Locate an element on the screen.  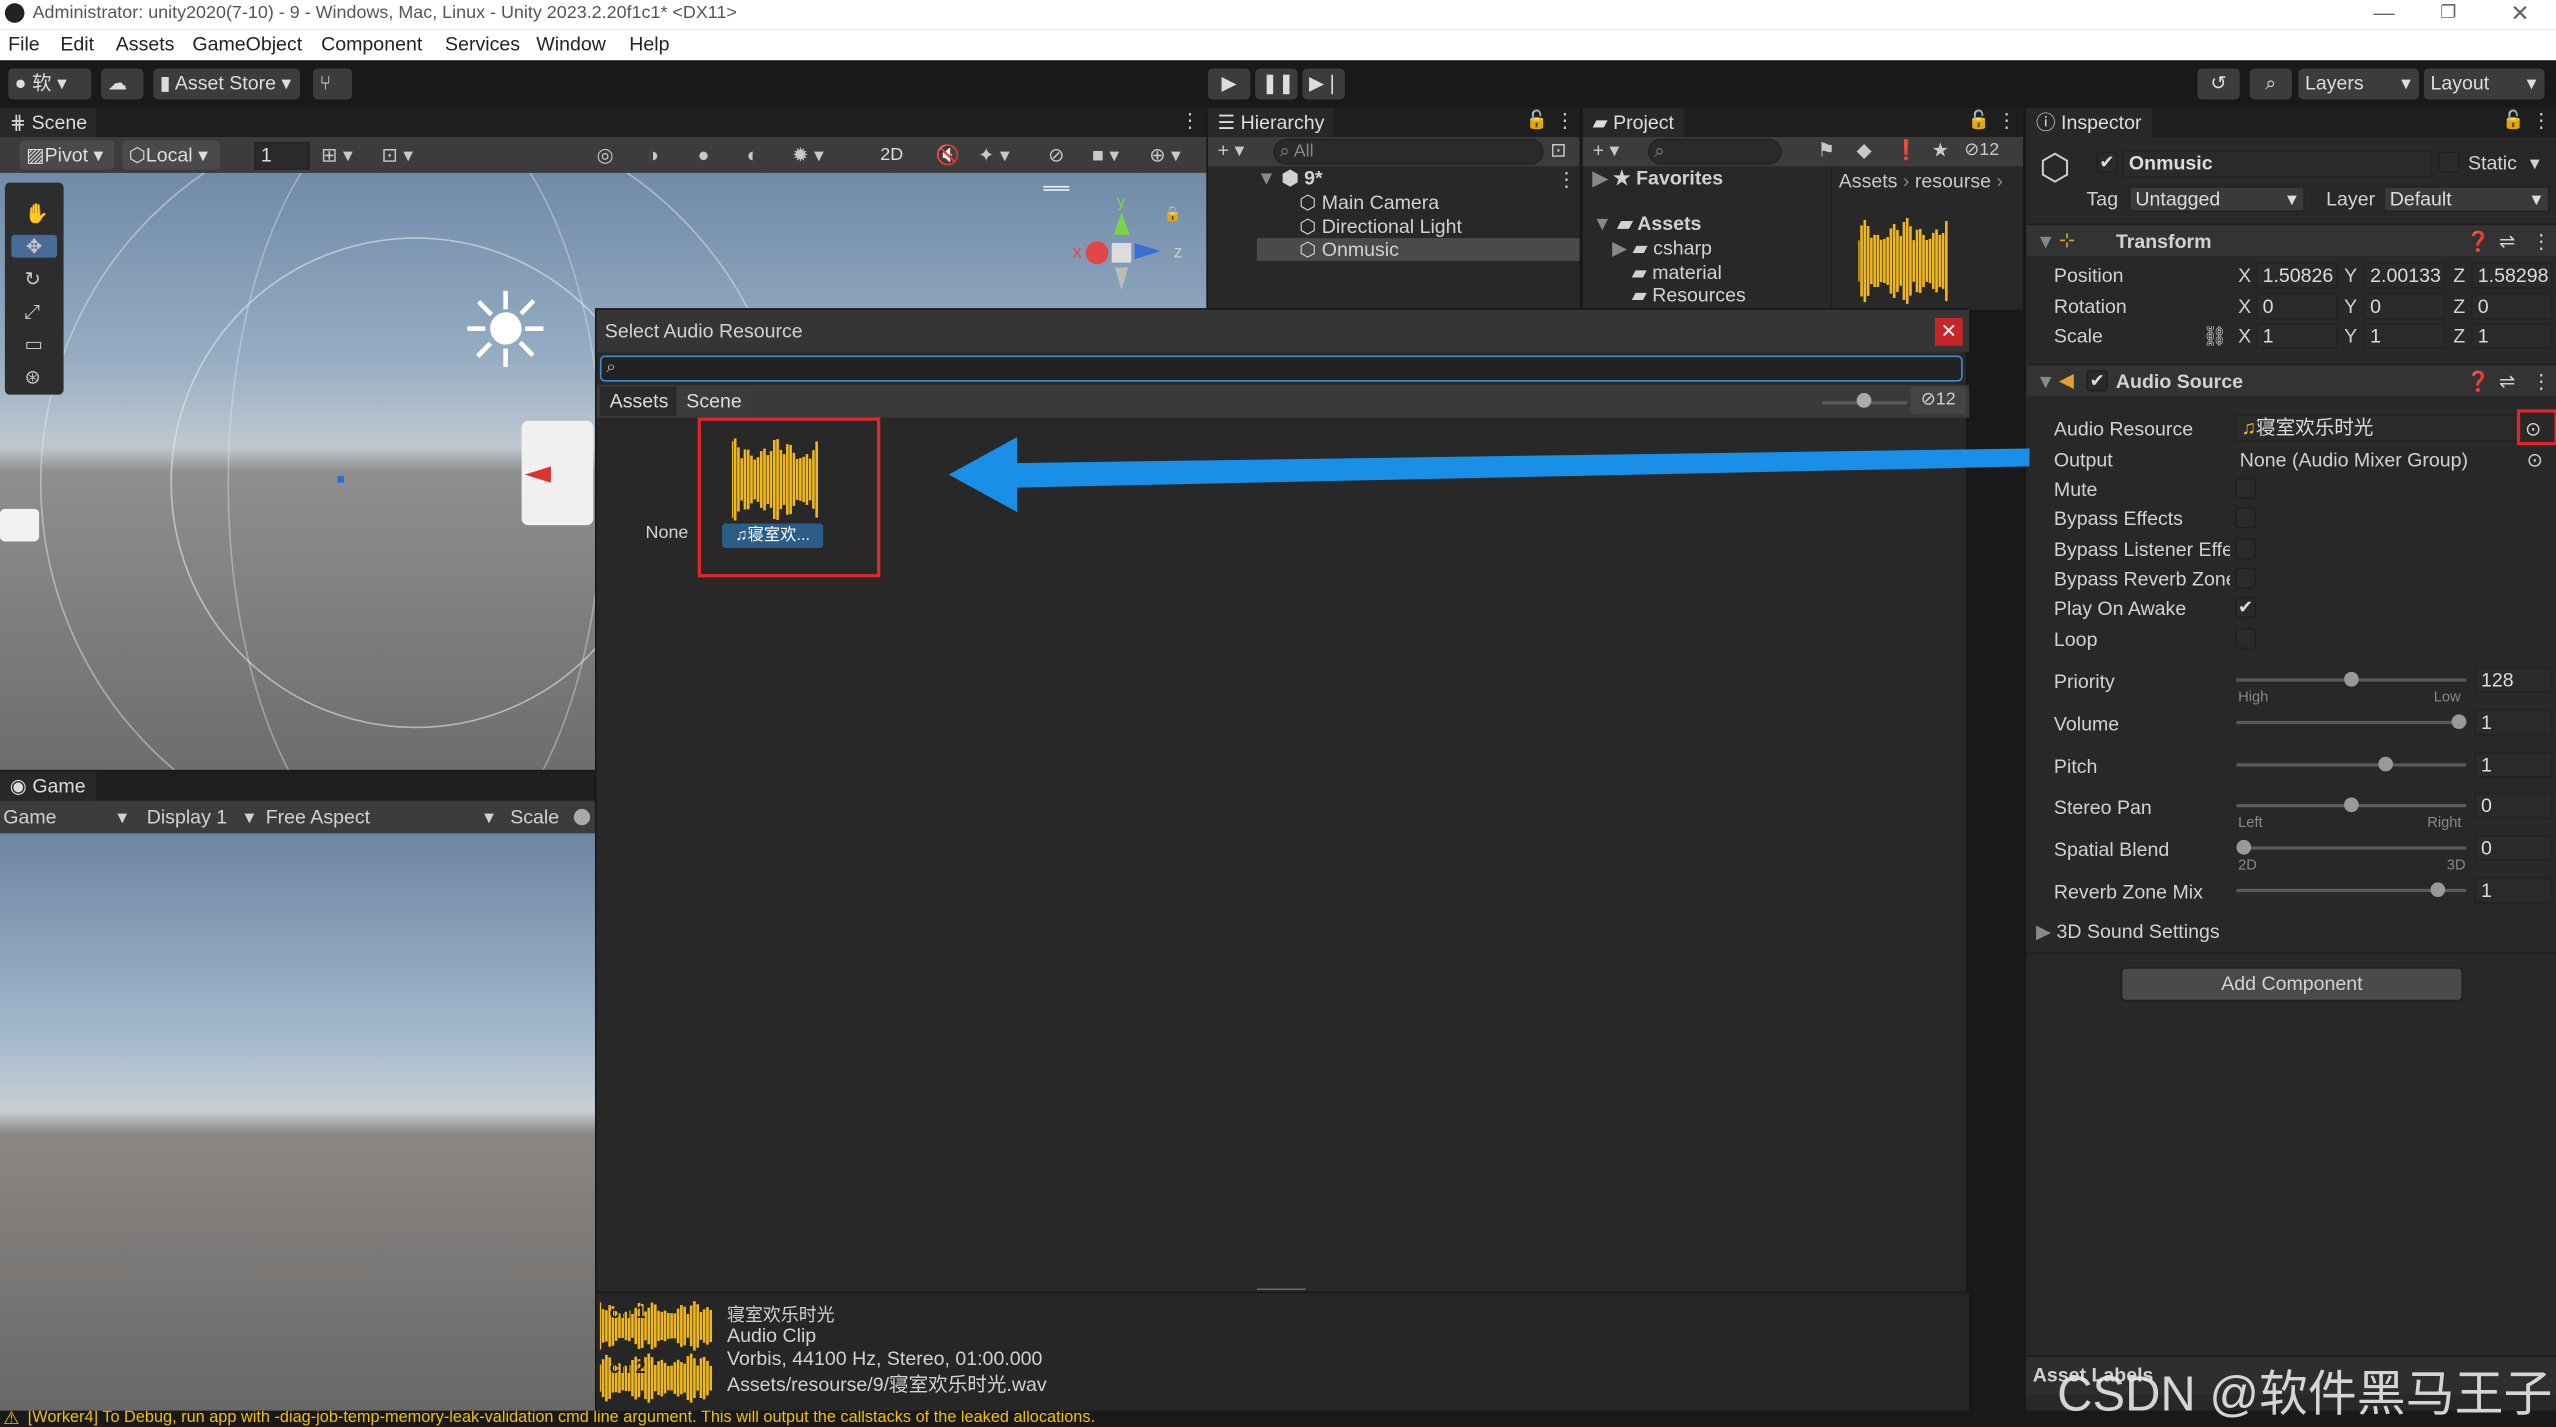
rotation-z-field: 0 is located at coordinates (2512, 306).